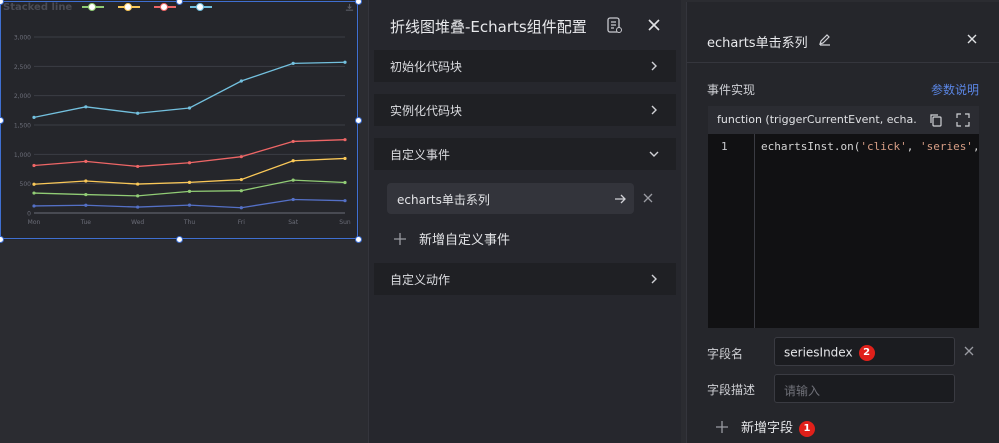 This screenshot has height=443, width=999. What do you see at coordinates (38, 7) in the screenshot?
I see `chart-title: Stacked line` at bounding box center [38, 7].